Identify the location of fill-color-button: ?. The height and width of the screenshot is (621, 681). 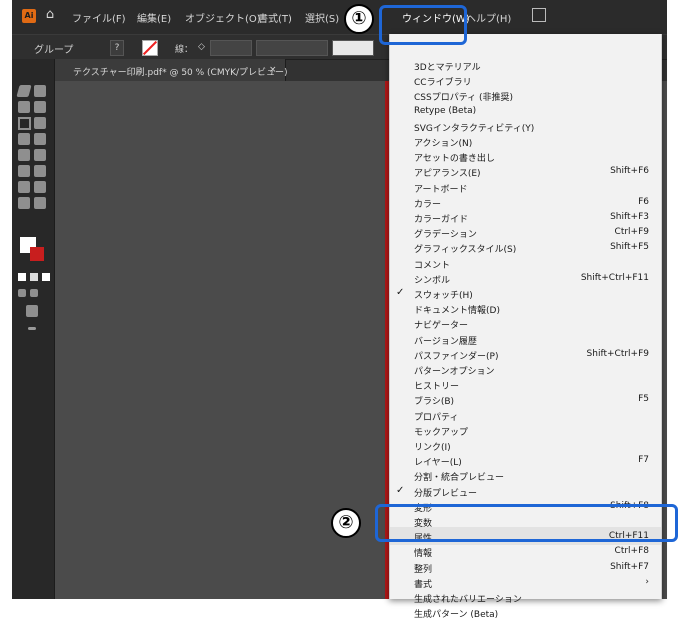
(117, 48).